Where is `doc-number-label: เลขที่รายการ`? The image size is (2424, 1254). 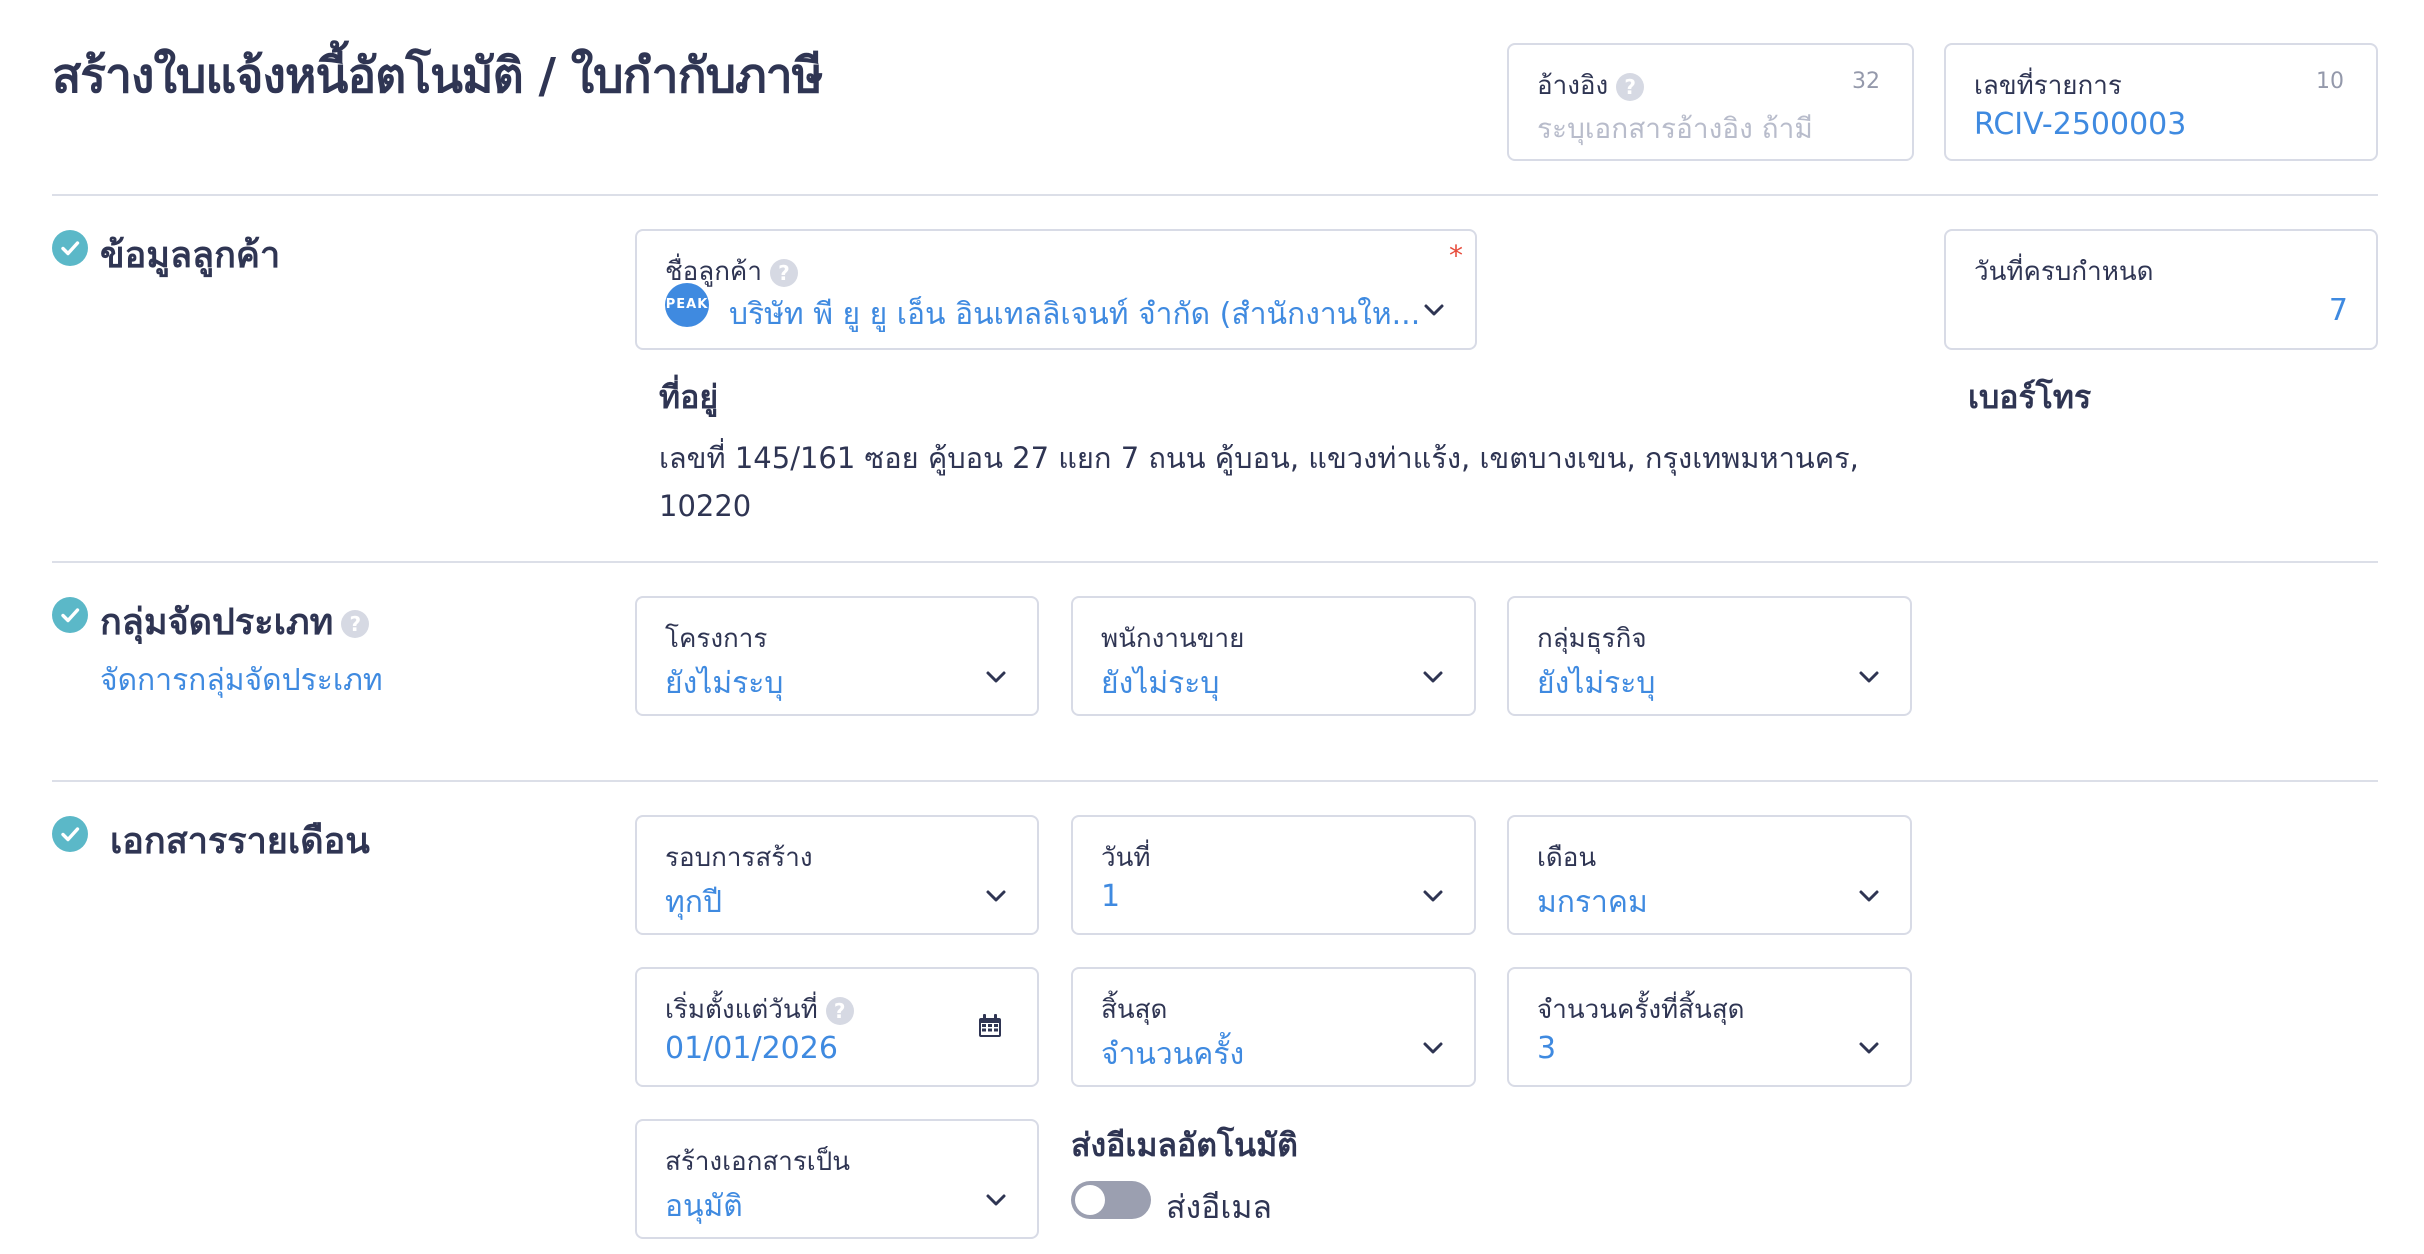 doc-number-label: เลขที่รายการ is located at coordinates (2048, 86).